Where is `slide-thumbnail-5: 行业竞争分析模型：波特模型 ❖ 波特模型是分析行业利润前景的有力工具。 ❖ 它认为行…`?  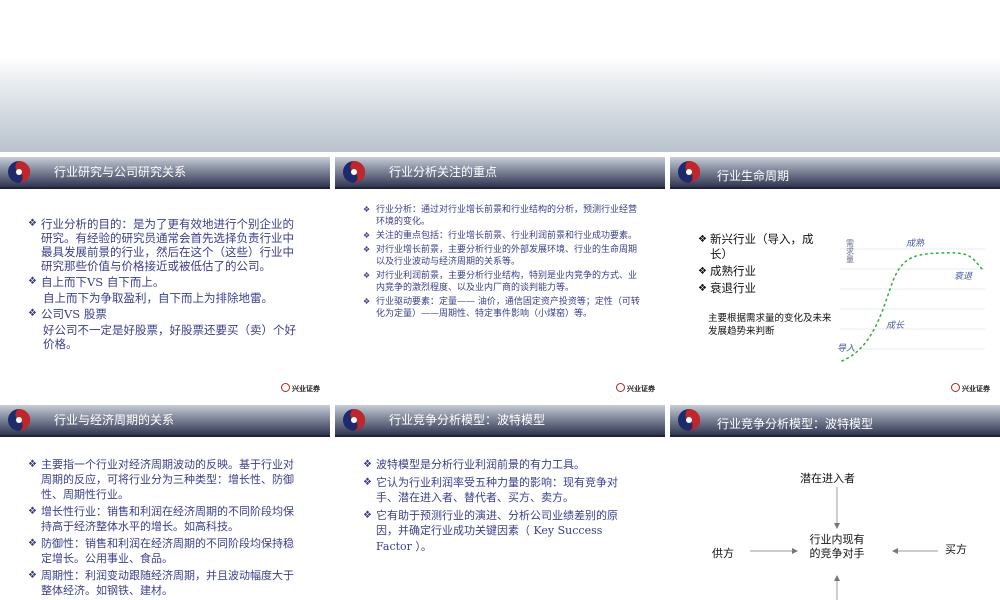
slide-thumbnail-5: 行业竞争分析模型：波特模型 ❖ 波特模型是分析行业利润前景的有力工具。 ❖ 它认为行… is located at coordinates (500, 502).